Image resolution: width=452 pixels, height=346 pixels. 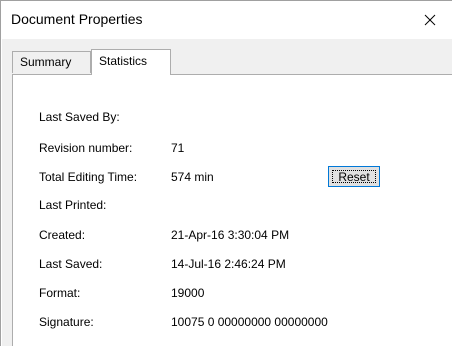 What do you see at coordinates (62, 235) in the screenshot?
I see `created-label: Created:` at bounding box center [62, 235].